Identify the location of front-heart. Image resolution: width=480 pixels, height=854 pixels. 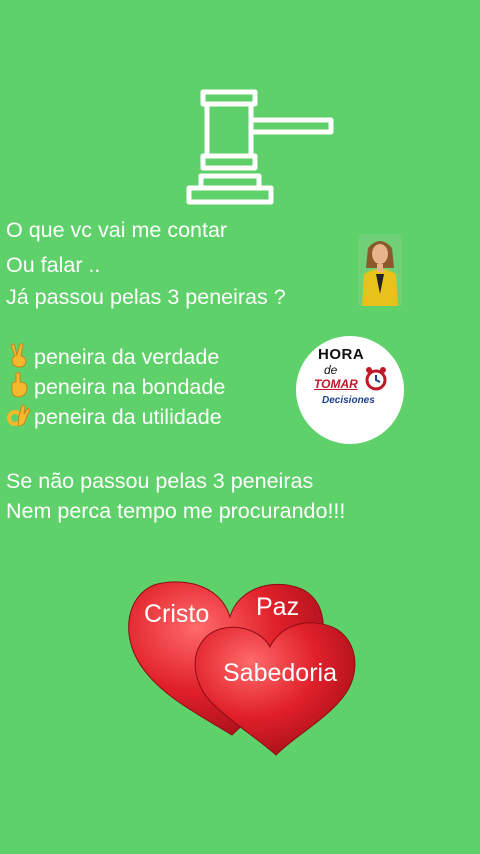
(275, 689).